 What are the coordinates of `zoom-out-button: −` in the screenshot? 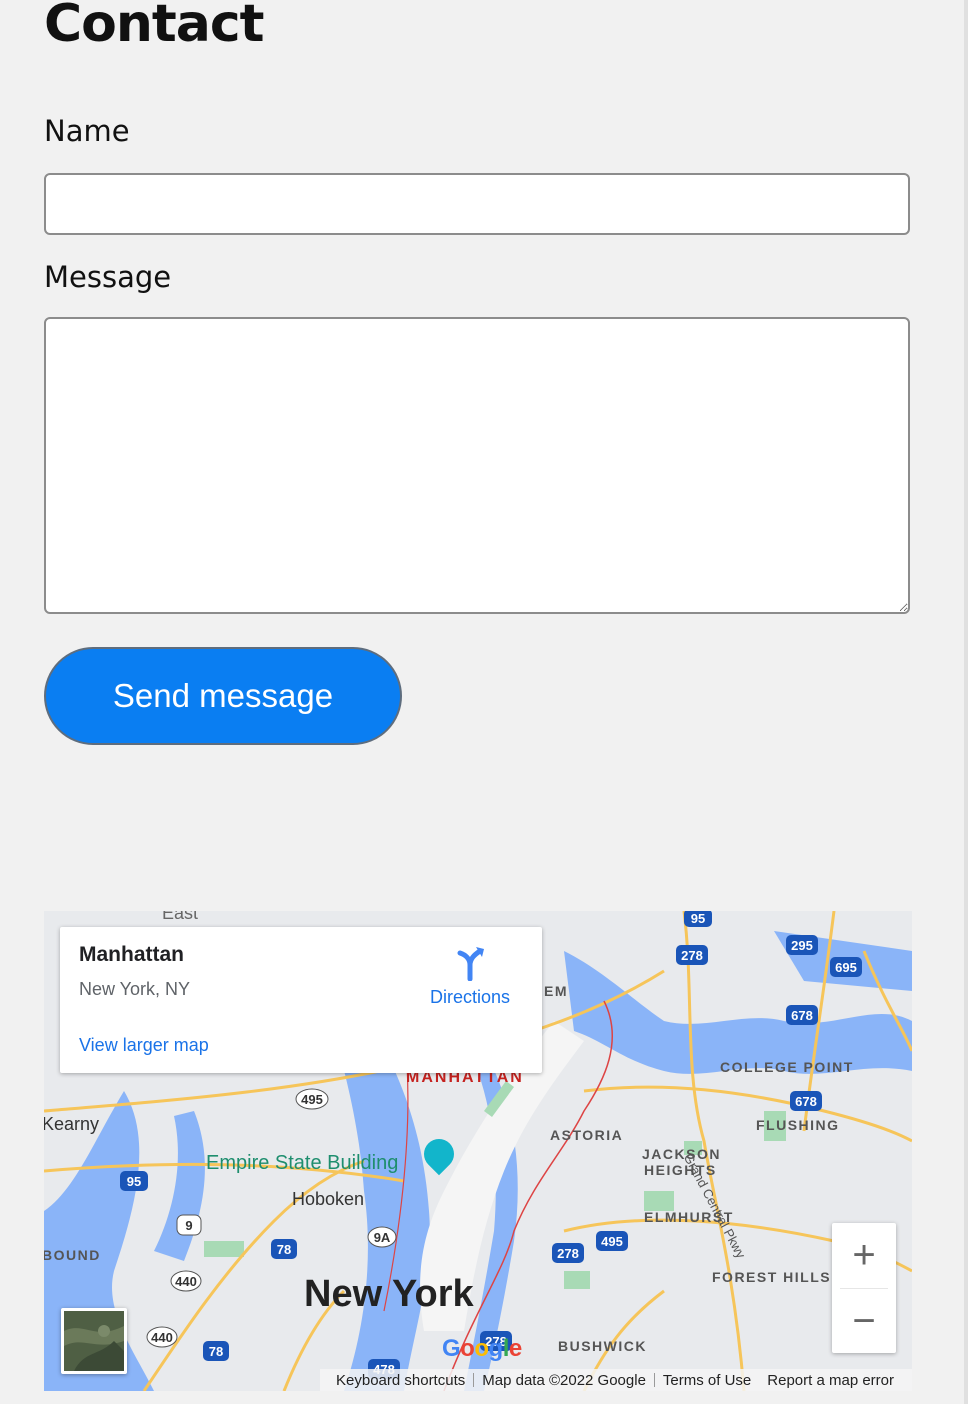 It's located at (864, 1321).